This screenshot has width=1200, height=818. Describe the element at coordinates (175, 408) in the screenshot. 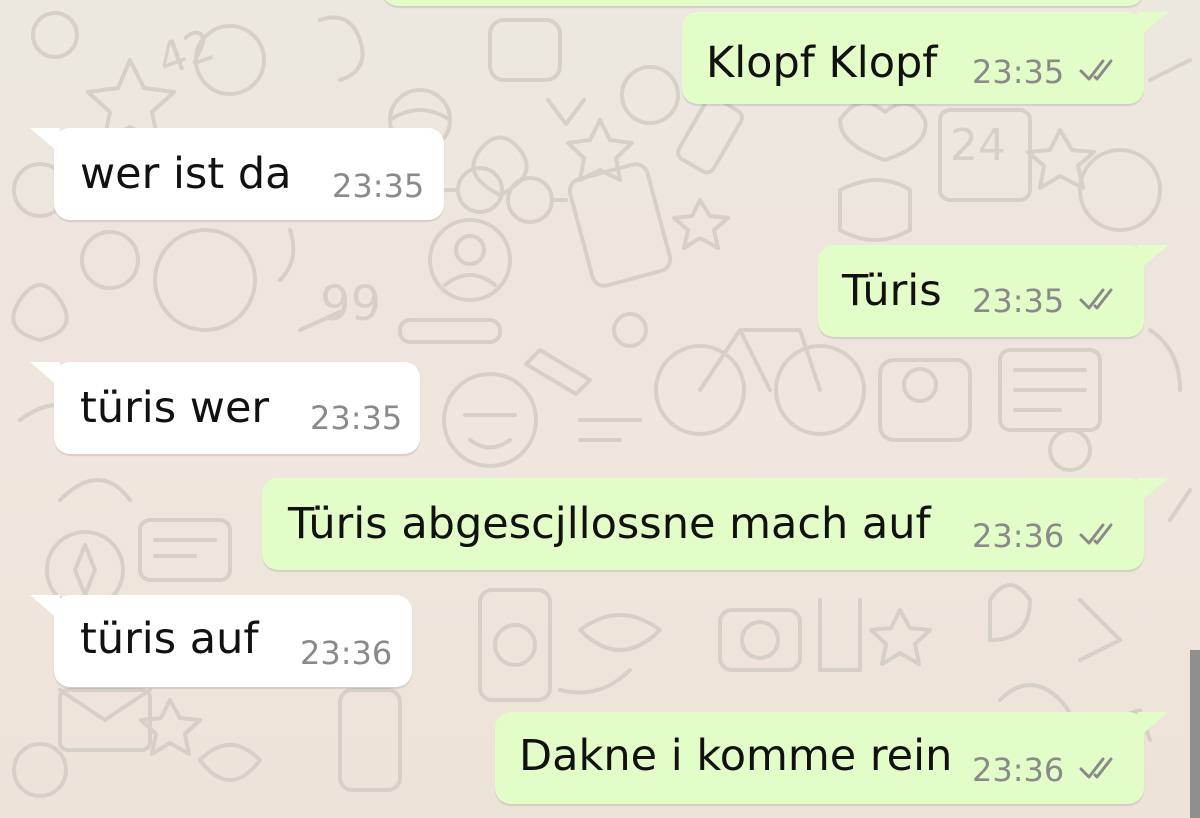

I see `message-text: türis wer` at that location.